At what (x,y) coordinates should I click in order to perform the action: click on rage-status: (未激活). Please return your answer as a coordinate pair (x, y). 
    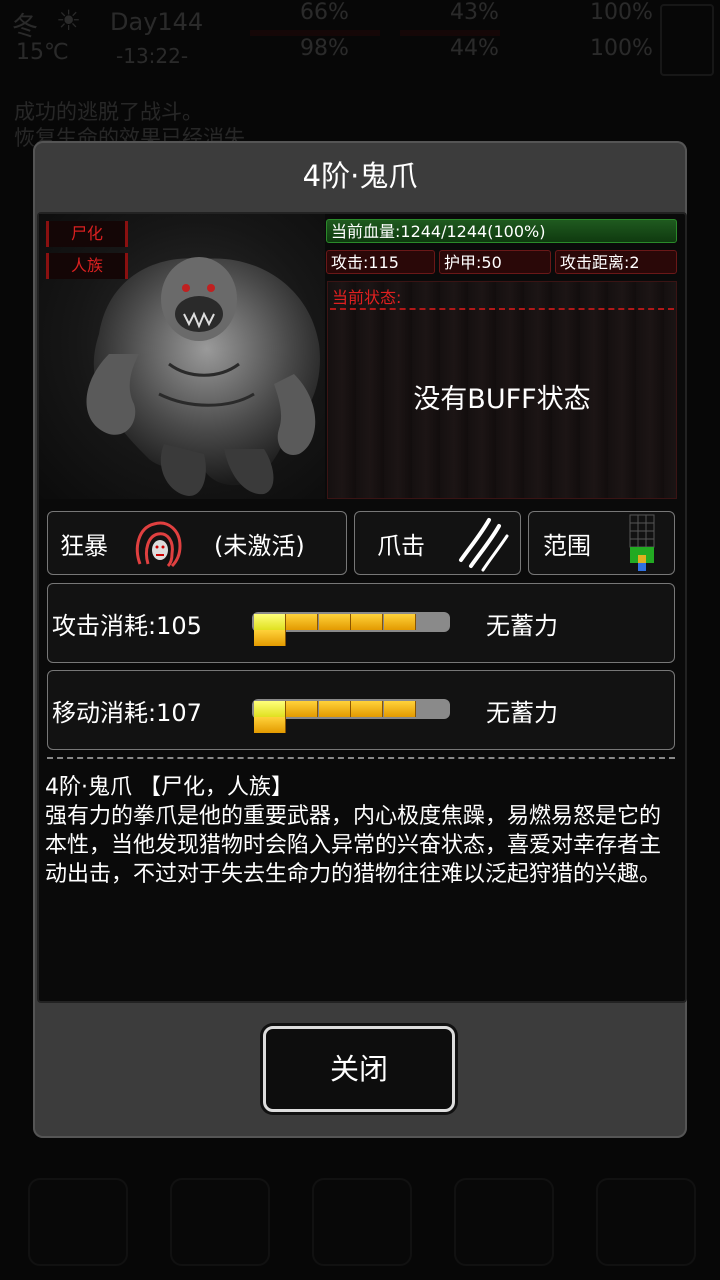
    Looking at the image, I should click on (259, 546).